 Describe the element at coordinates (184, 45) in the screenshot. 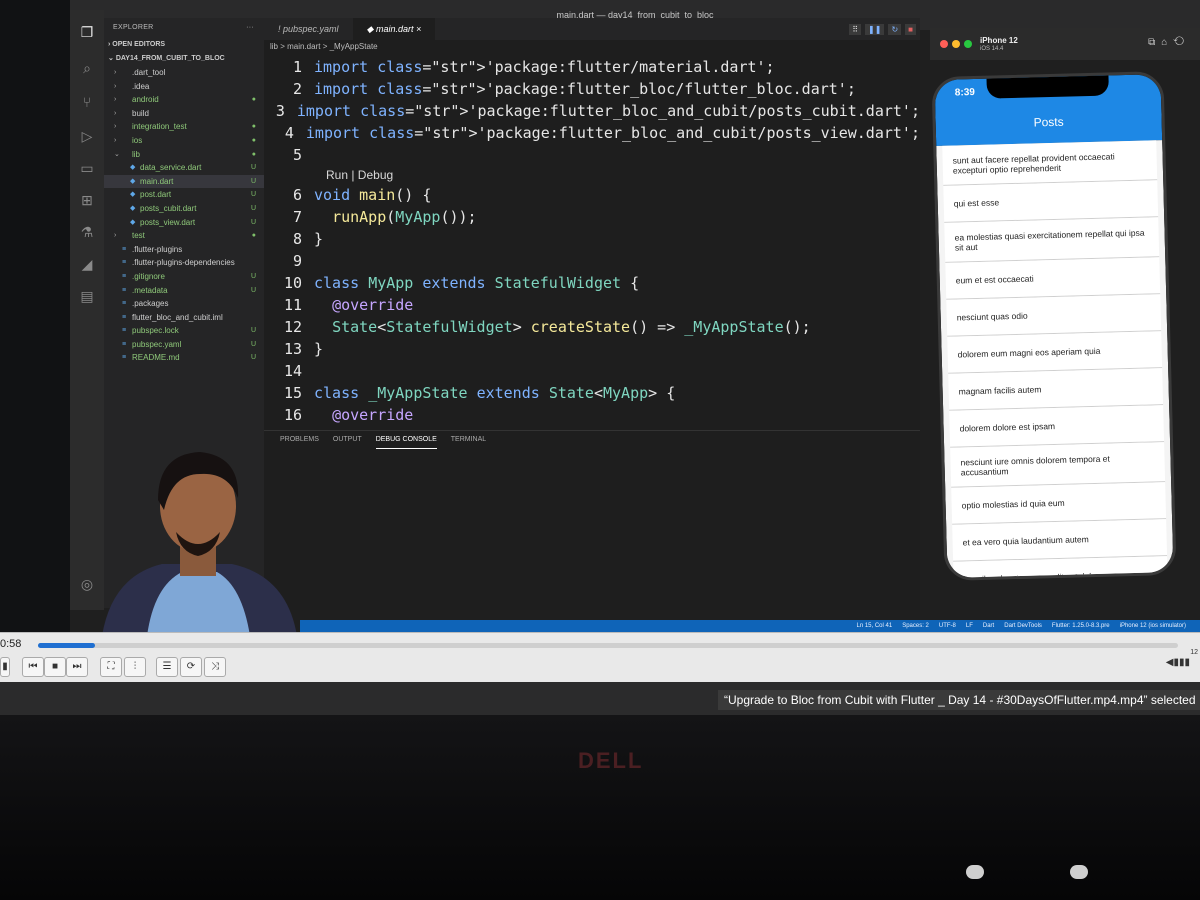

I see `open-editors-section: › OPEN EDITORS` at that location.